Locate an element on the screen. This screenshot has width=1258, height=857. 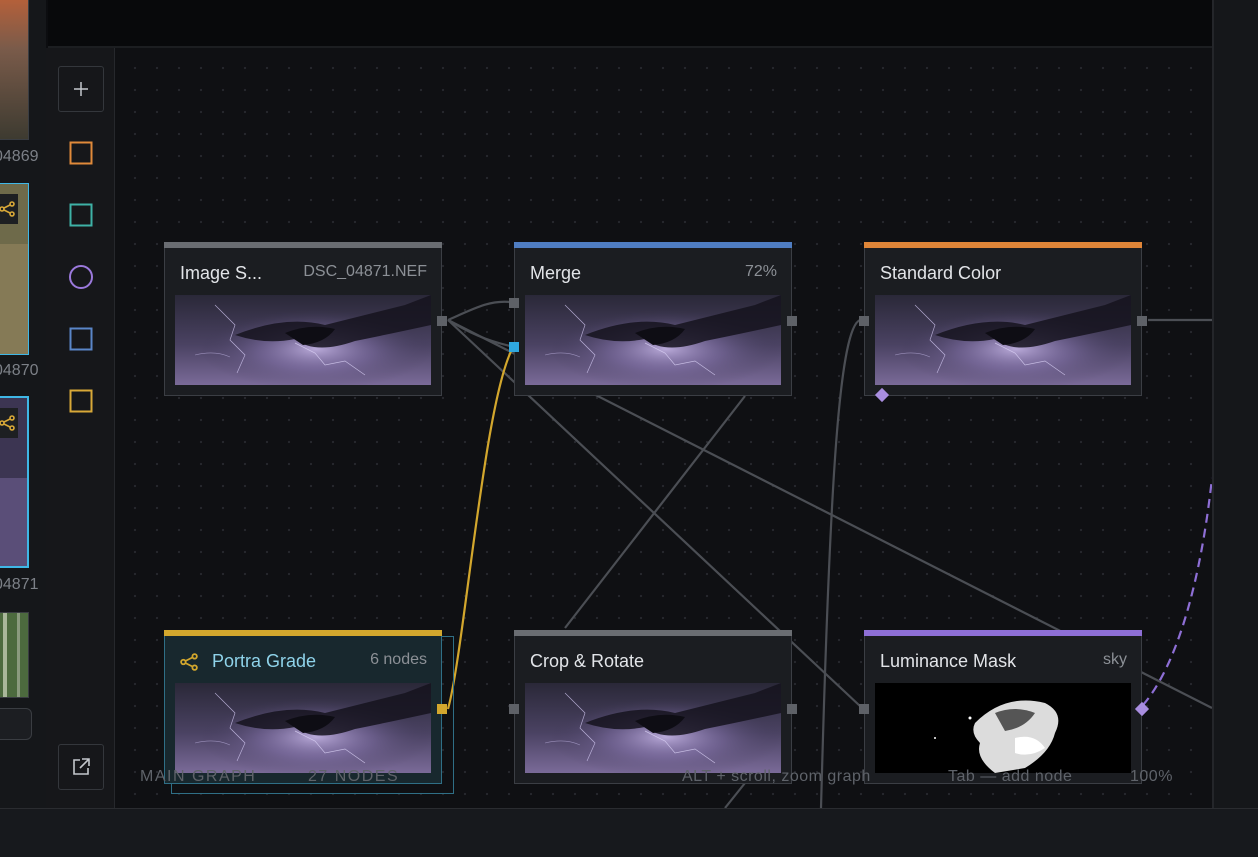
node-preview-mask is located at coordinates (1003, 728).